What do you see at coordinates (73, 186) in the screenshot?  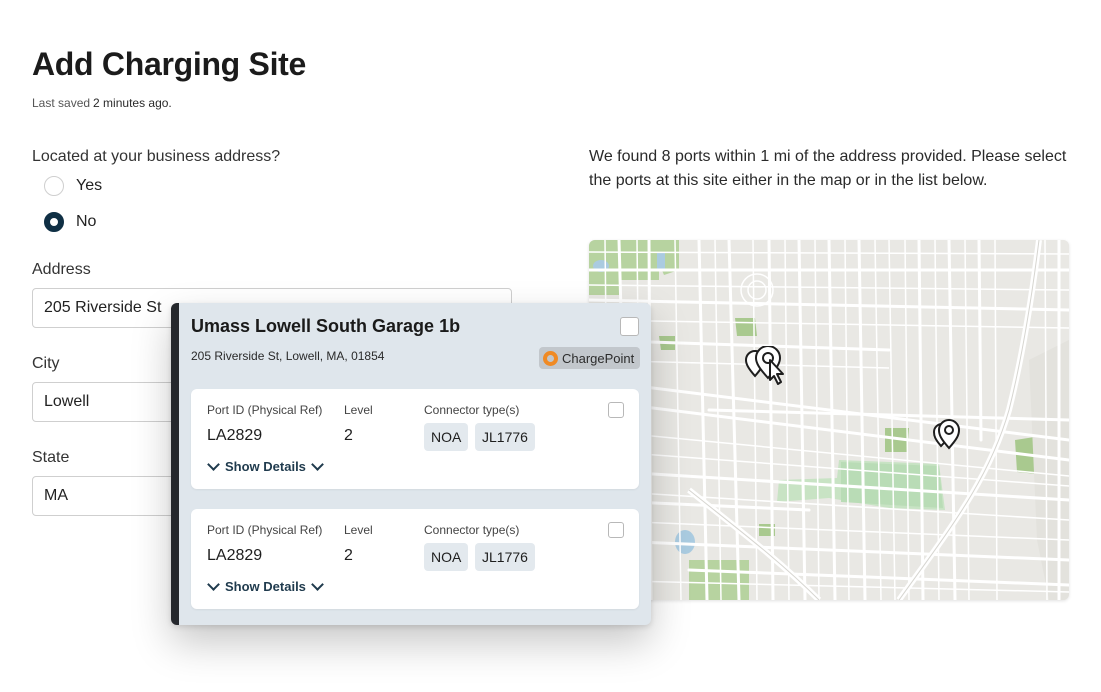 I see `radio-yes: Yes` at bounding box center [73, 186].